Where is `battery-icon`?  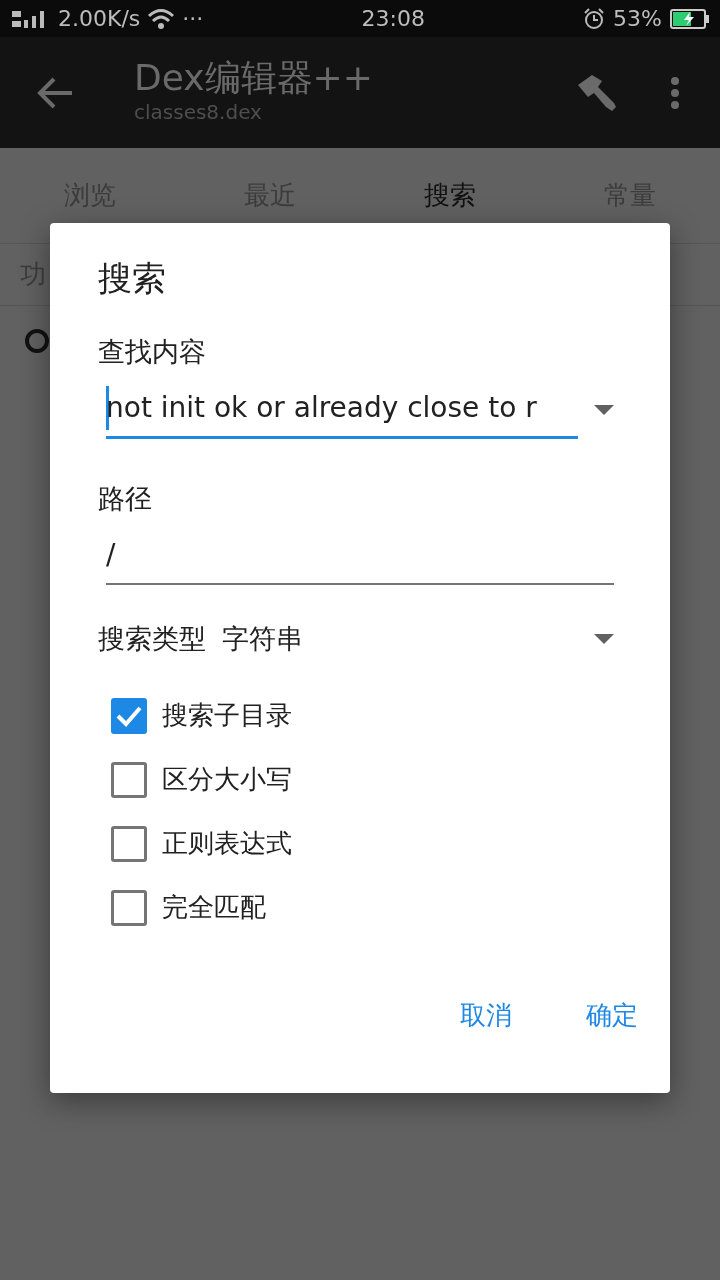
battery-icon is located at coordinates (690, 18).